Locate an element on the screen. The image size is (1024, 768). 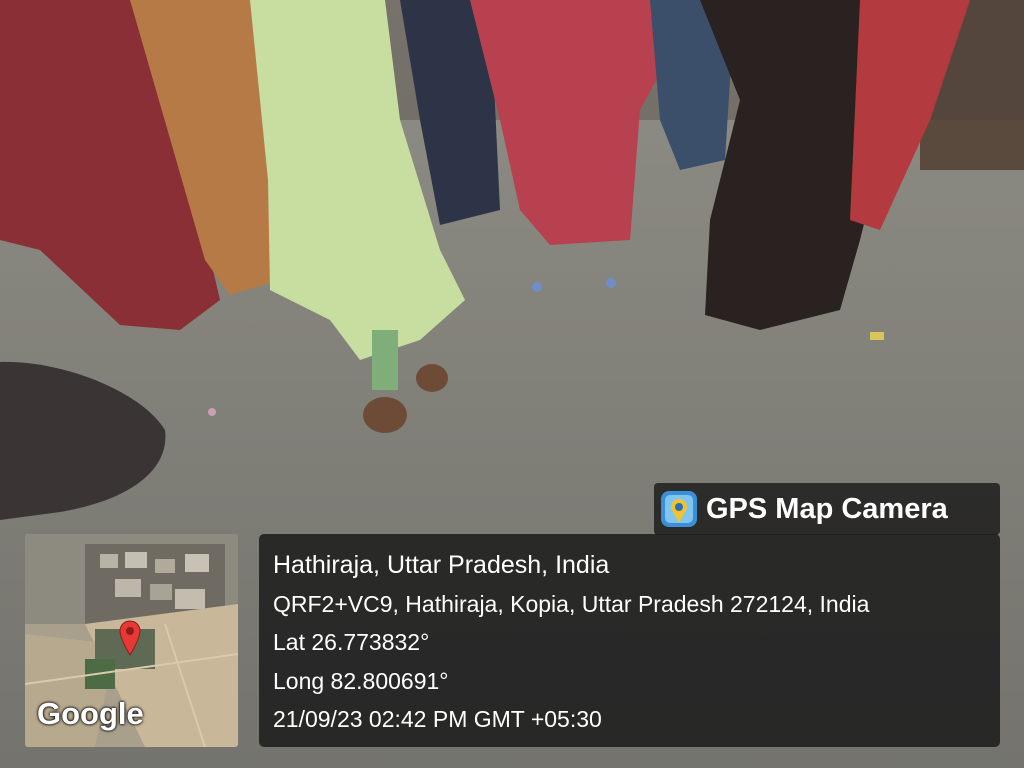
app-name: GPS Map Camera is located at coordinates (827, 508).